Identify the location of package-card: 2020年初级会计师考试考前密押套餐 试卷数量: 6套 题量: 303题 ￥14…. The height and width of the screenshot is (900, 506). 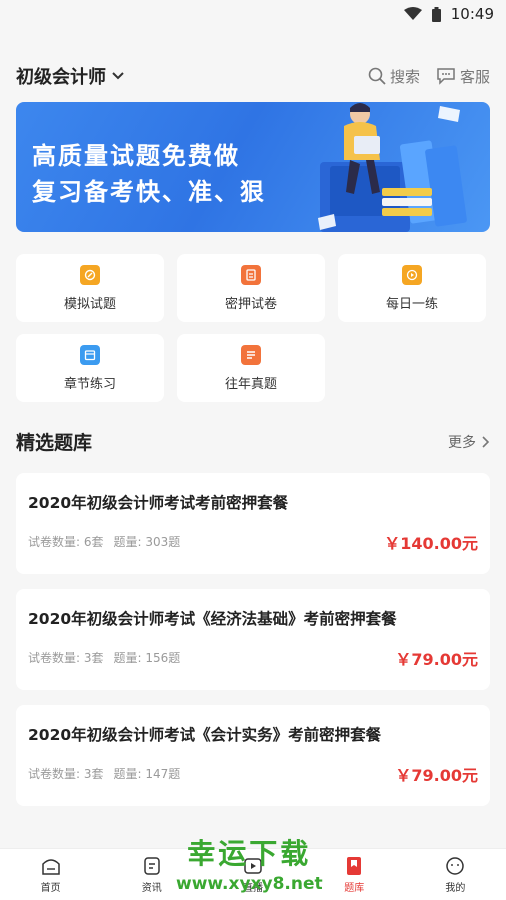
(253, 523).